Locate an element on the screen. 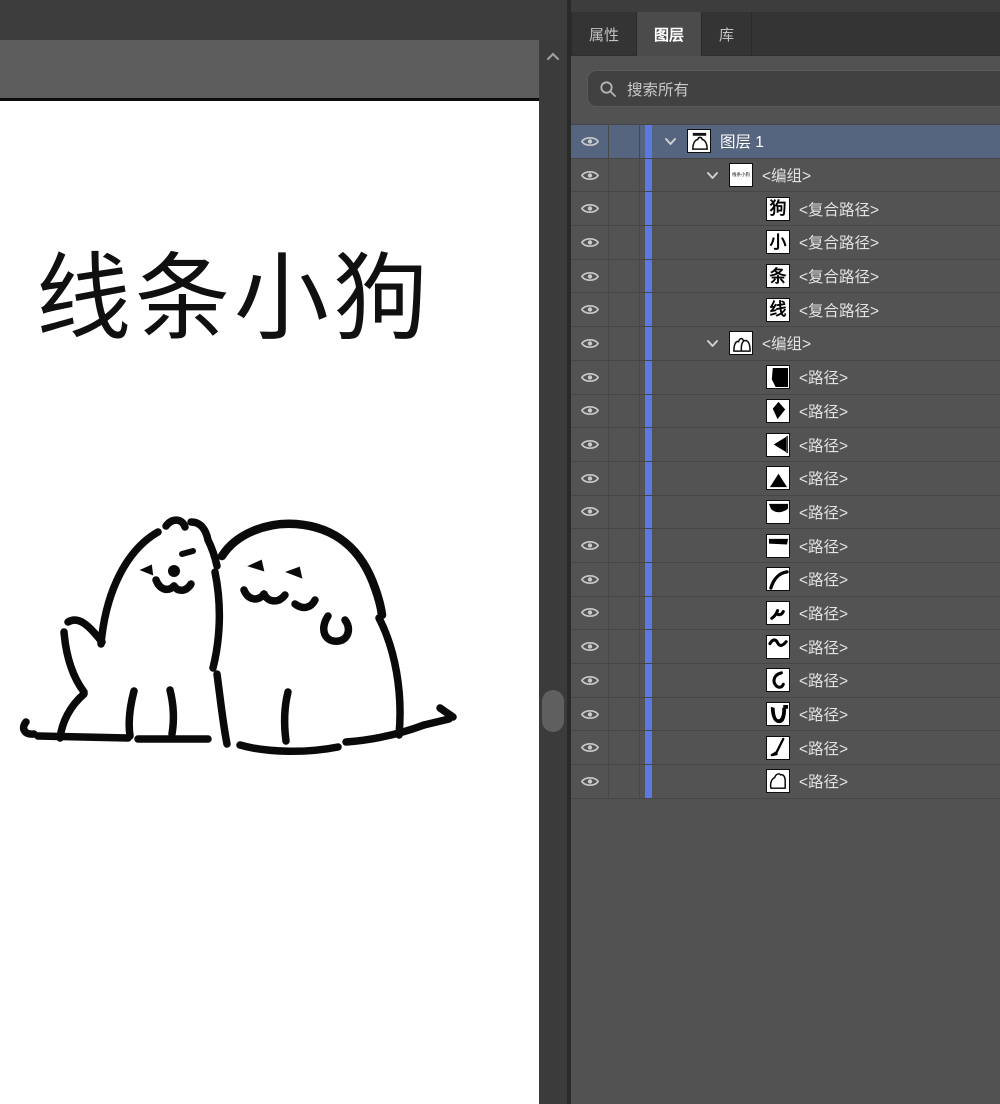  layer-row: 小 <复合路径> is located at coordinates (785, 243).